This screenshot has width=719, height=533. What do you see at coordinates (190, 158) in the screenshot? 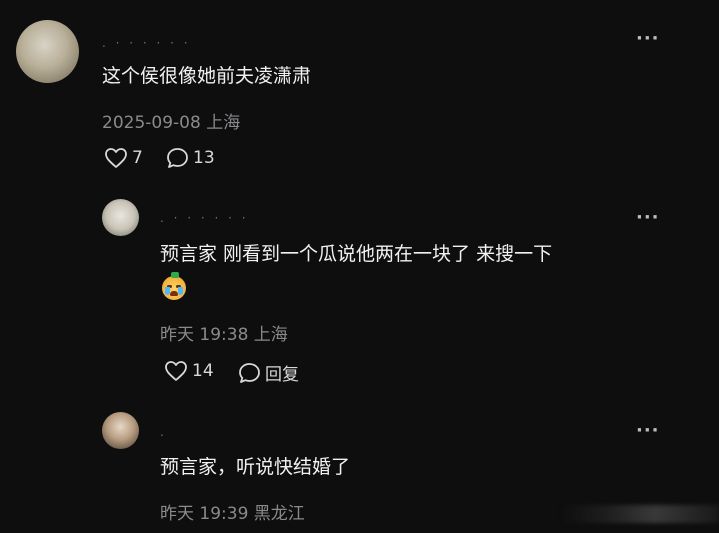
I see `reply-count-button: 13` at bounding box center [190, 158].